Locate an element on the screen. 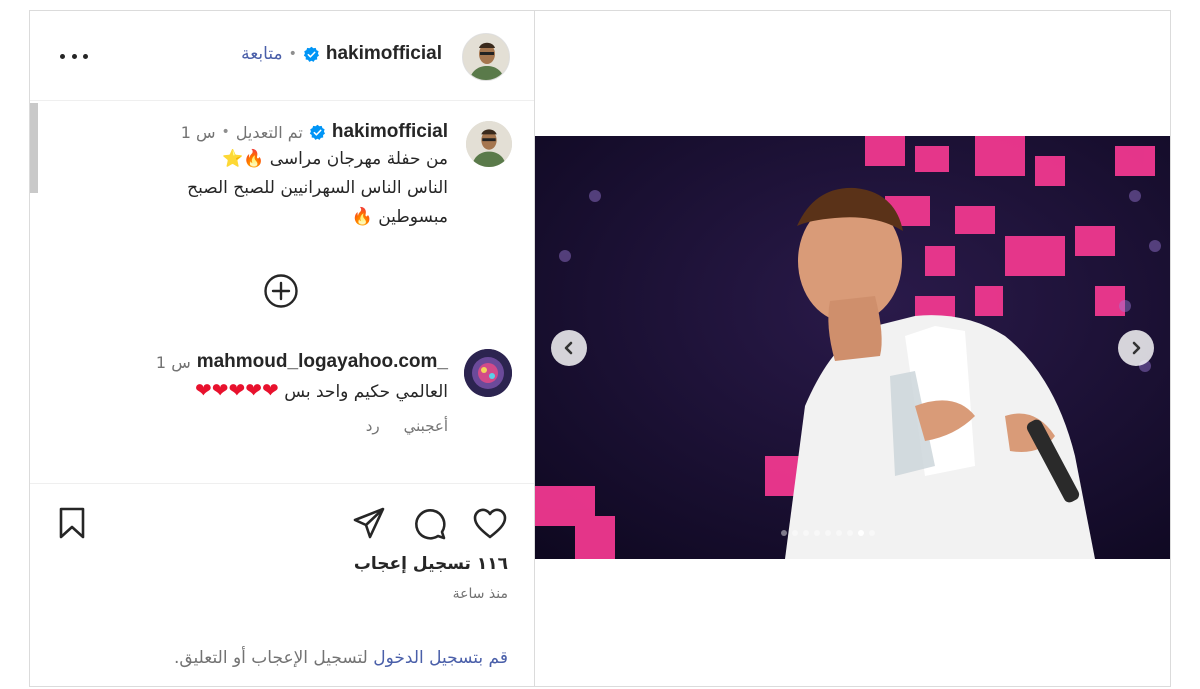 This screenshot has width=1200, height=689. caption-meta: 1 س • تم التعديل hakimofficial is located at coordinates (268, 132).